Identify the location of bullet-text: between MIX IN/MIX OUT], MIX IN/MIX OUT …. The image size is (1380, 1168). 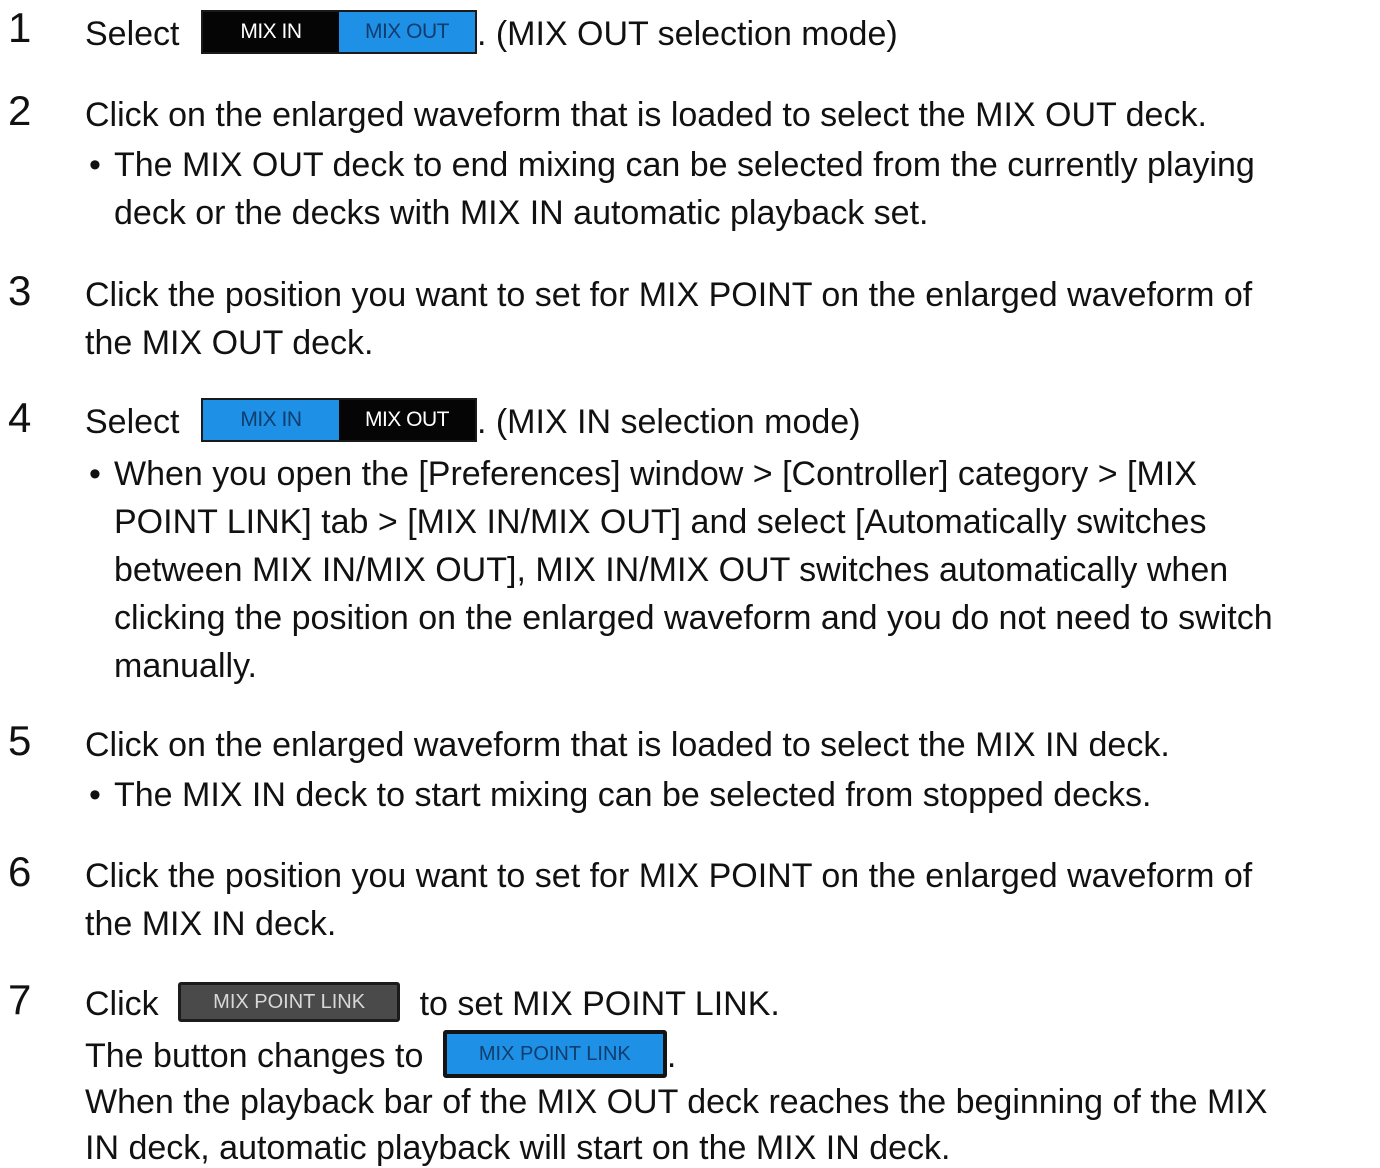
(671, 570).